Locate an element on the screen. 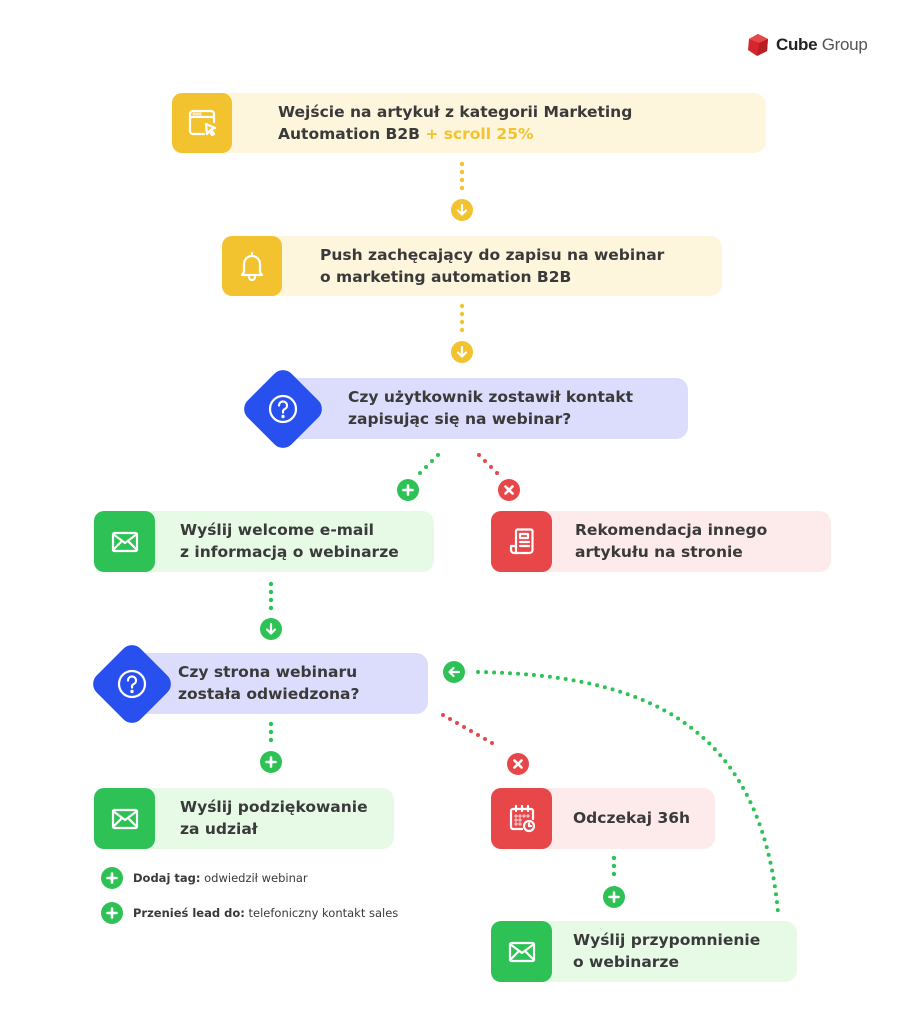  browser-click-icon is located at coordinates (202, 123).